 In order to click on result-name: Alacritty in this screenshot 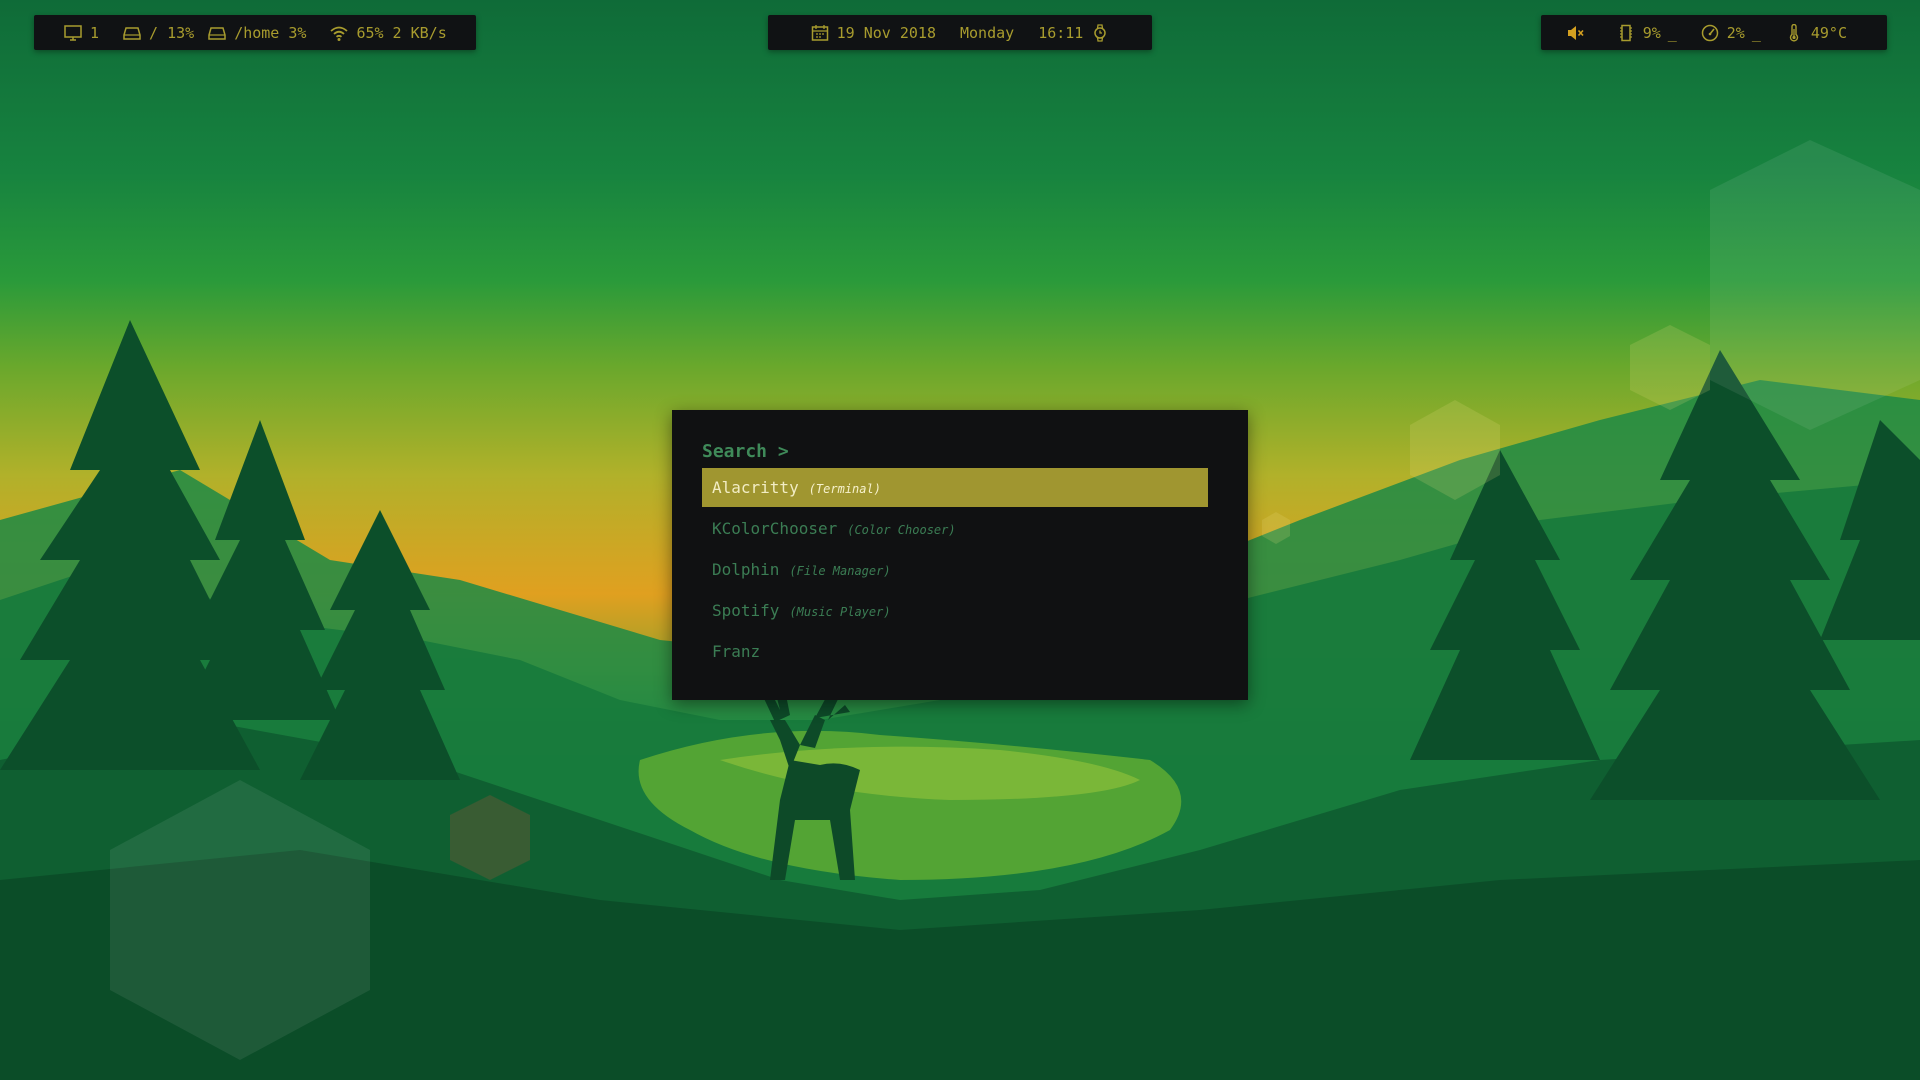, I will do `click(755, 487)`.